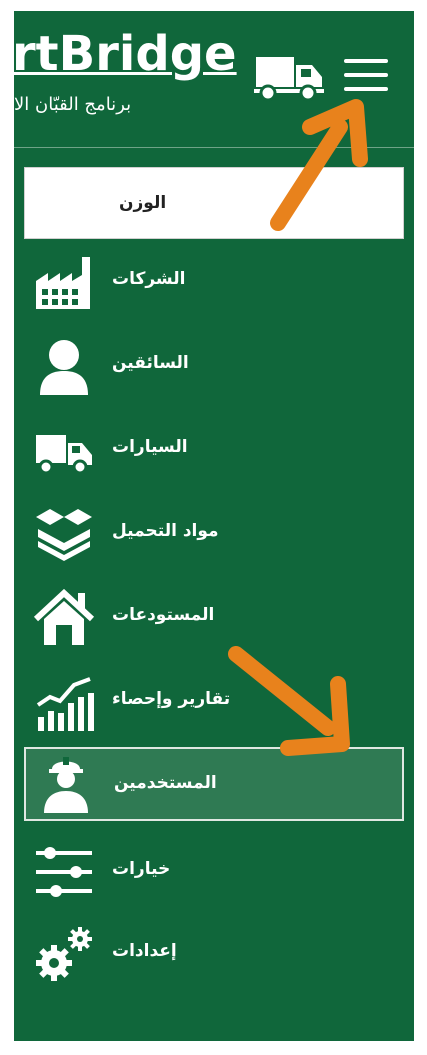 The width and height of the screenshot is (427, 1055). What do you see at coordinates (150, 363) in the screenshot?
I see `sidebar-item-label: السائقين` at bounding box center [150, 363].